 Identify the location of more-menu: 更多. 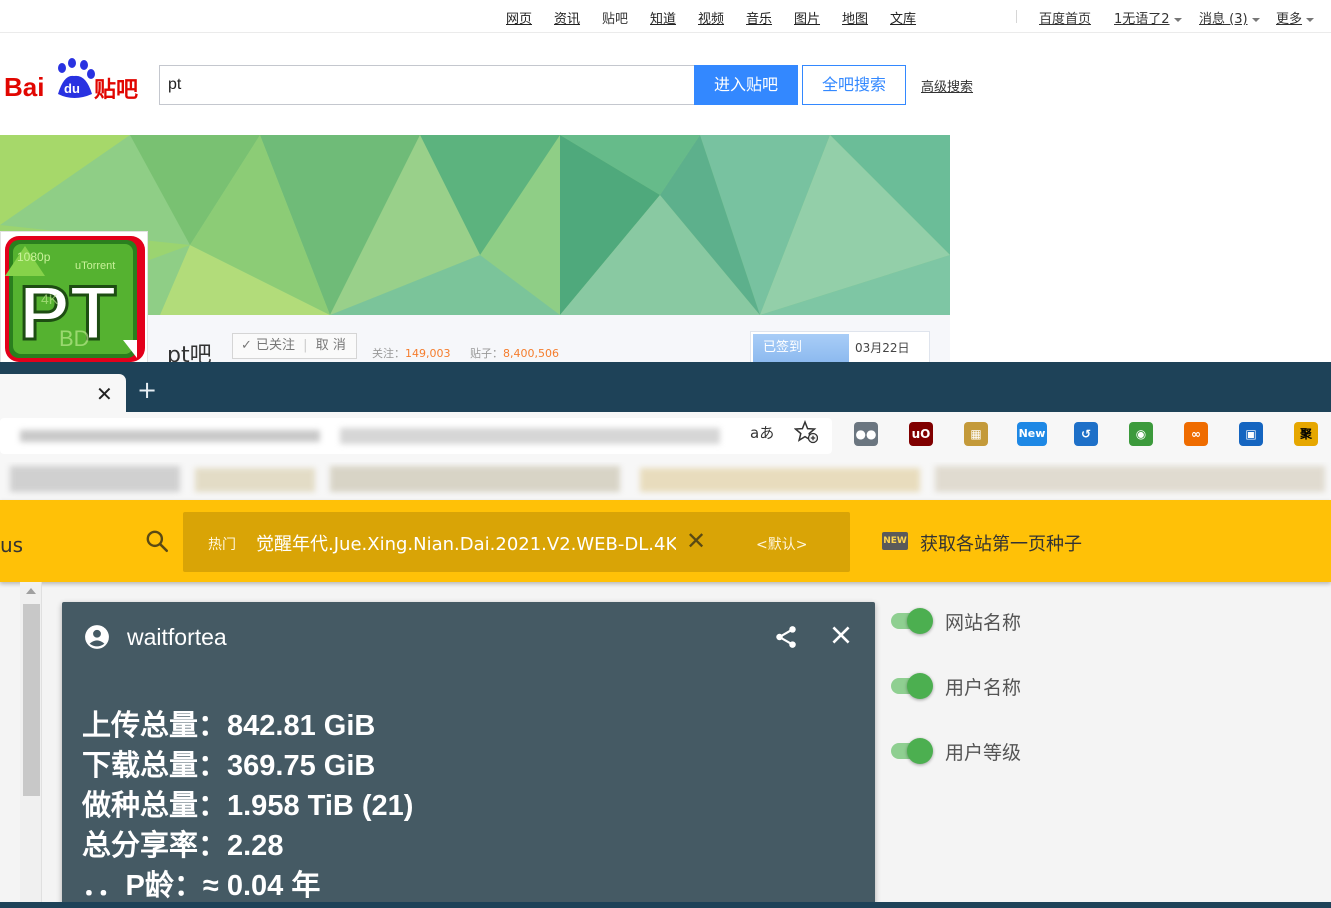
(1295, 17).